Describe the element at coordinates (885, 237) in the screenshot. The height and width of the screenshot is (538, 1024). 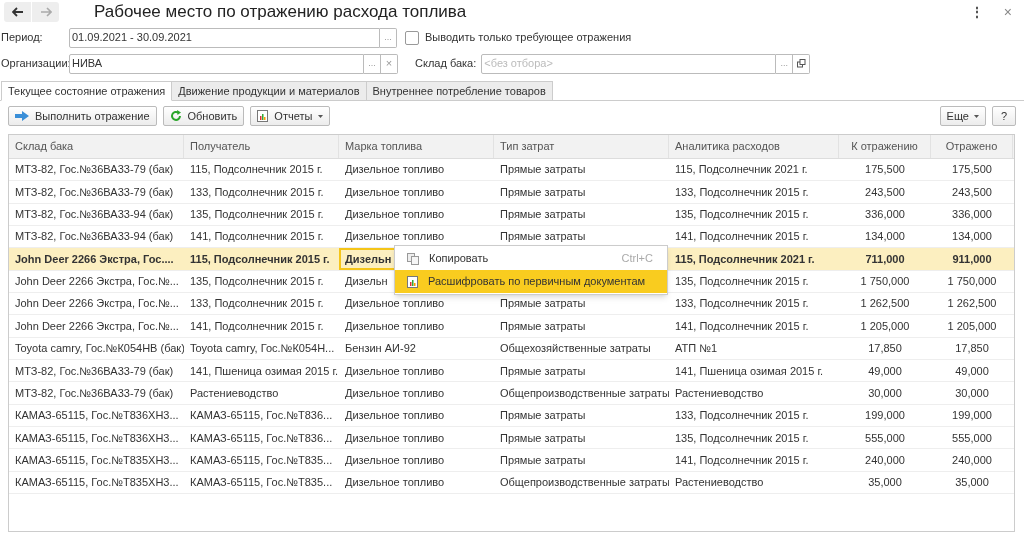
I see `table-cell-text: 134,000` at that location.